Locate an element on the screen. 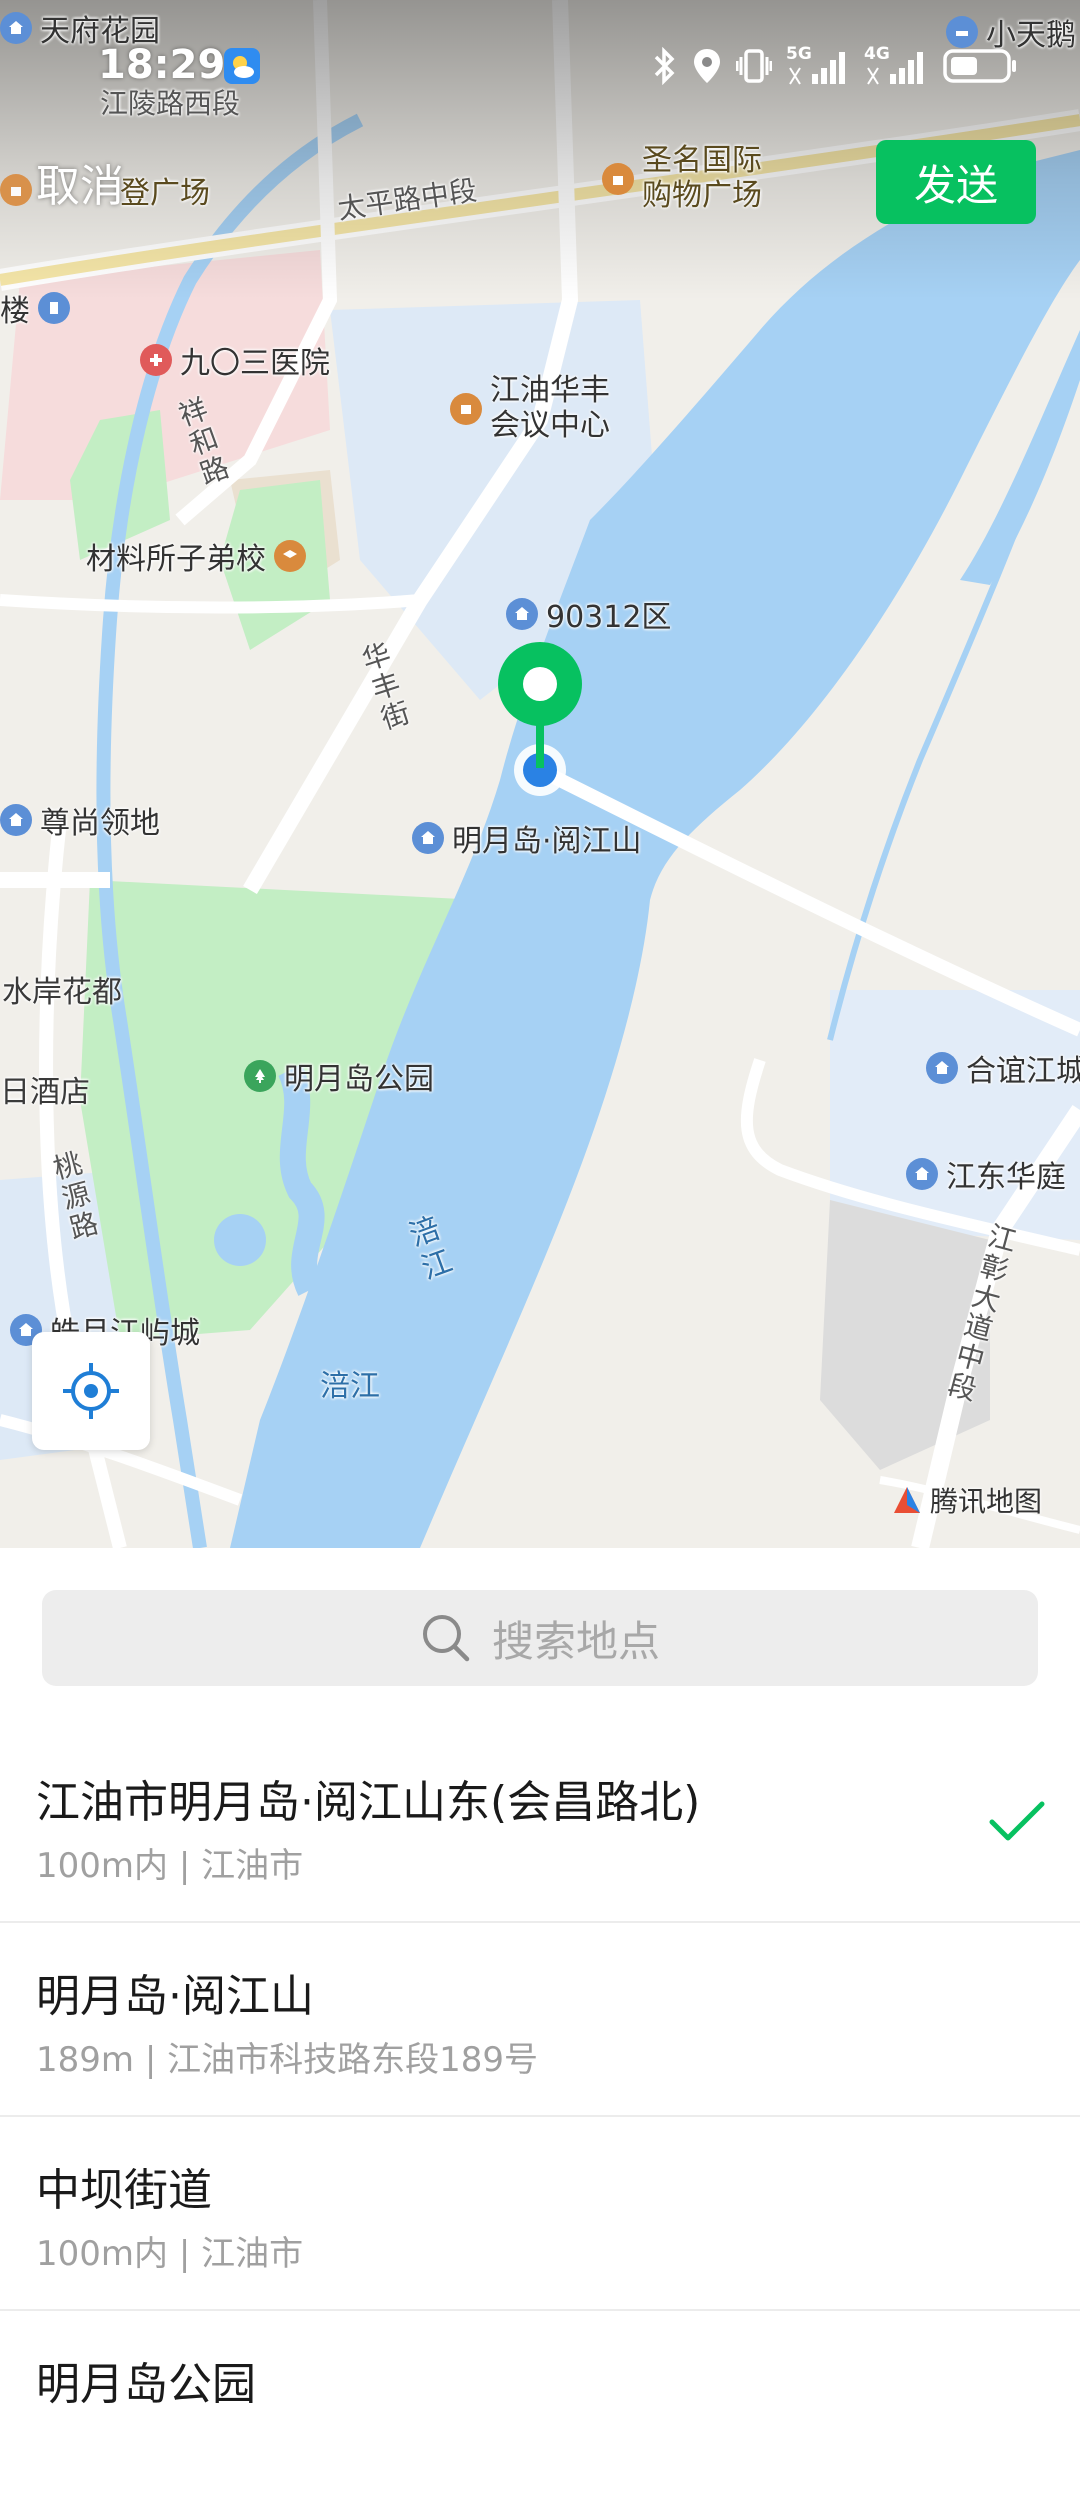 This screenshot has width=1080, height=2503. map-poi-label: 楼 is located at coordinates (15, 311).